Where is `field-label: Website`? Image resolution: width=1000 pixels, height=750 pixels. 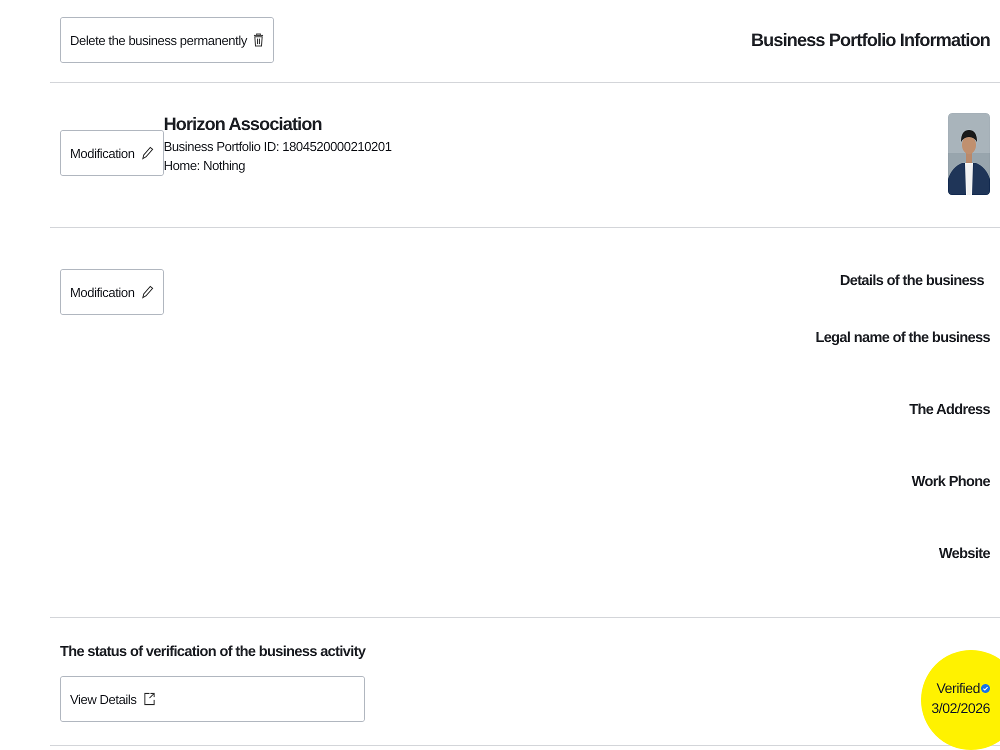
field-label: Website is located at coordinates (964, 555).